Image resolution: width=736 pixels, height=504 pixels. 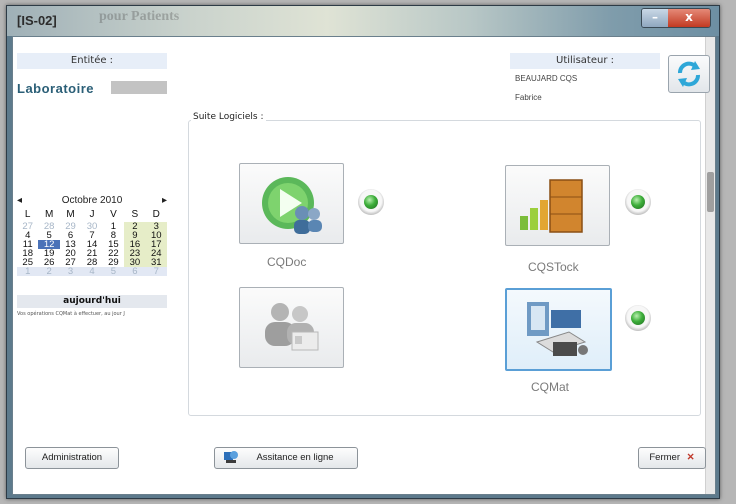 What do you see at coordinates (37, 20) in the screenshot?
I see `window-title: [IS-02]` at bounding box center [37, 20].